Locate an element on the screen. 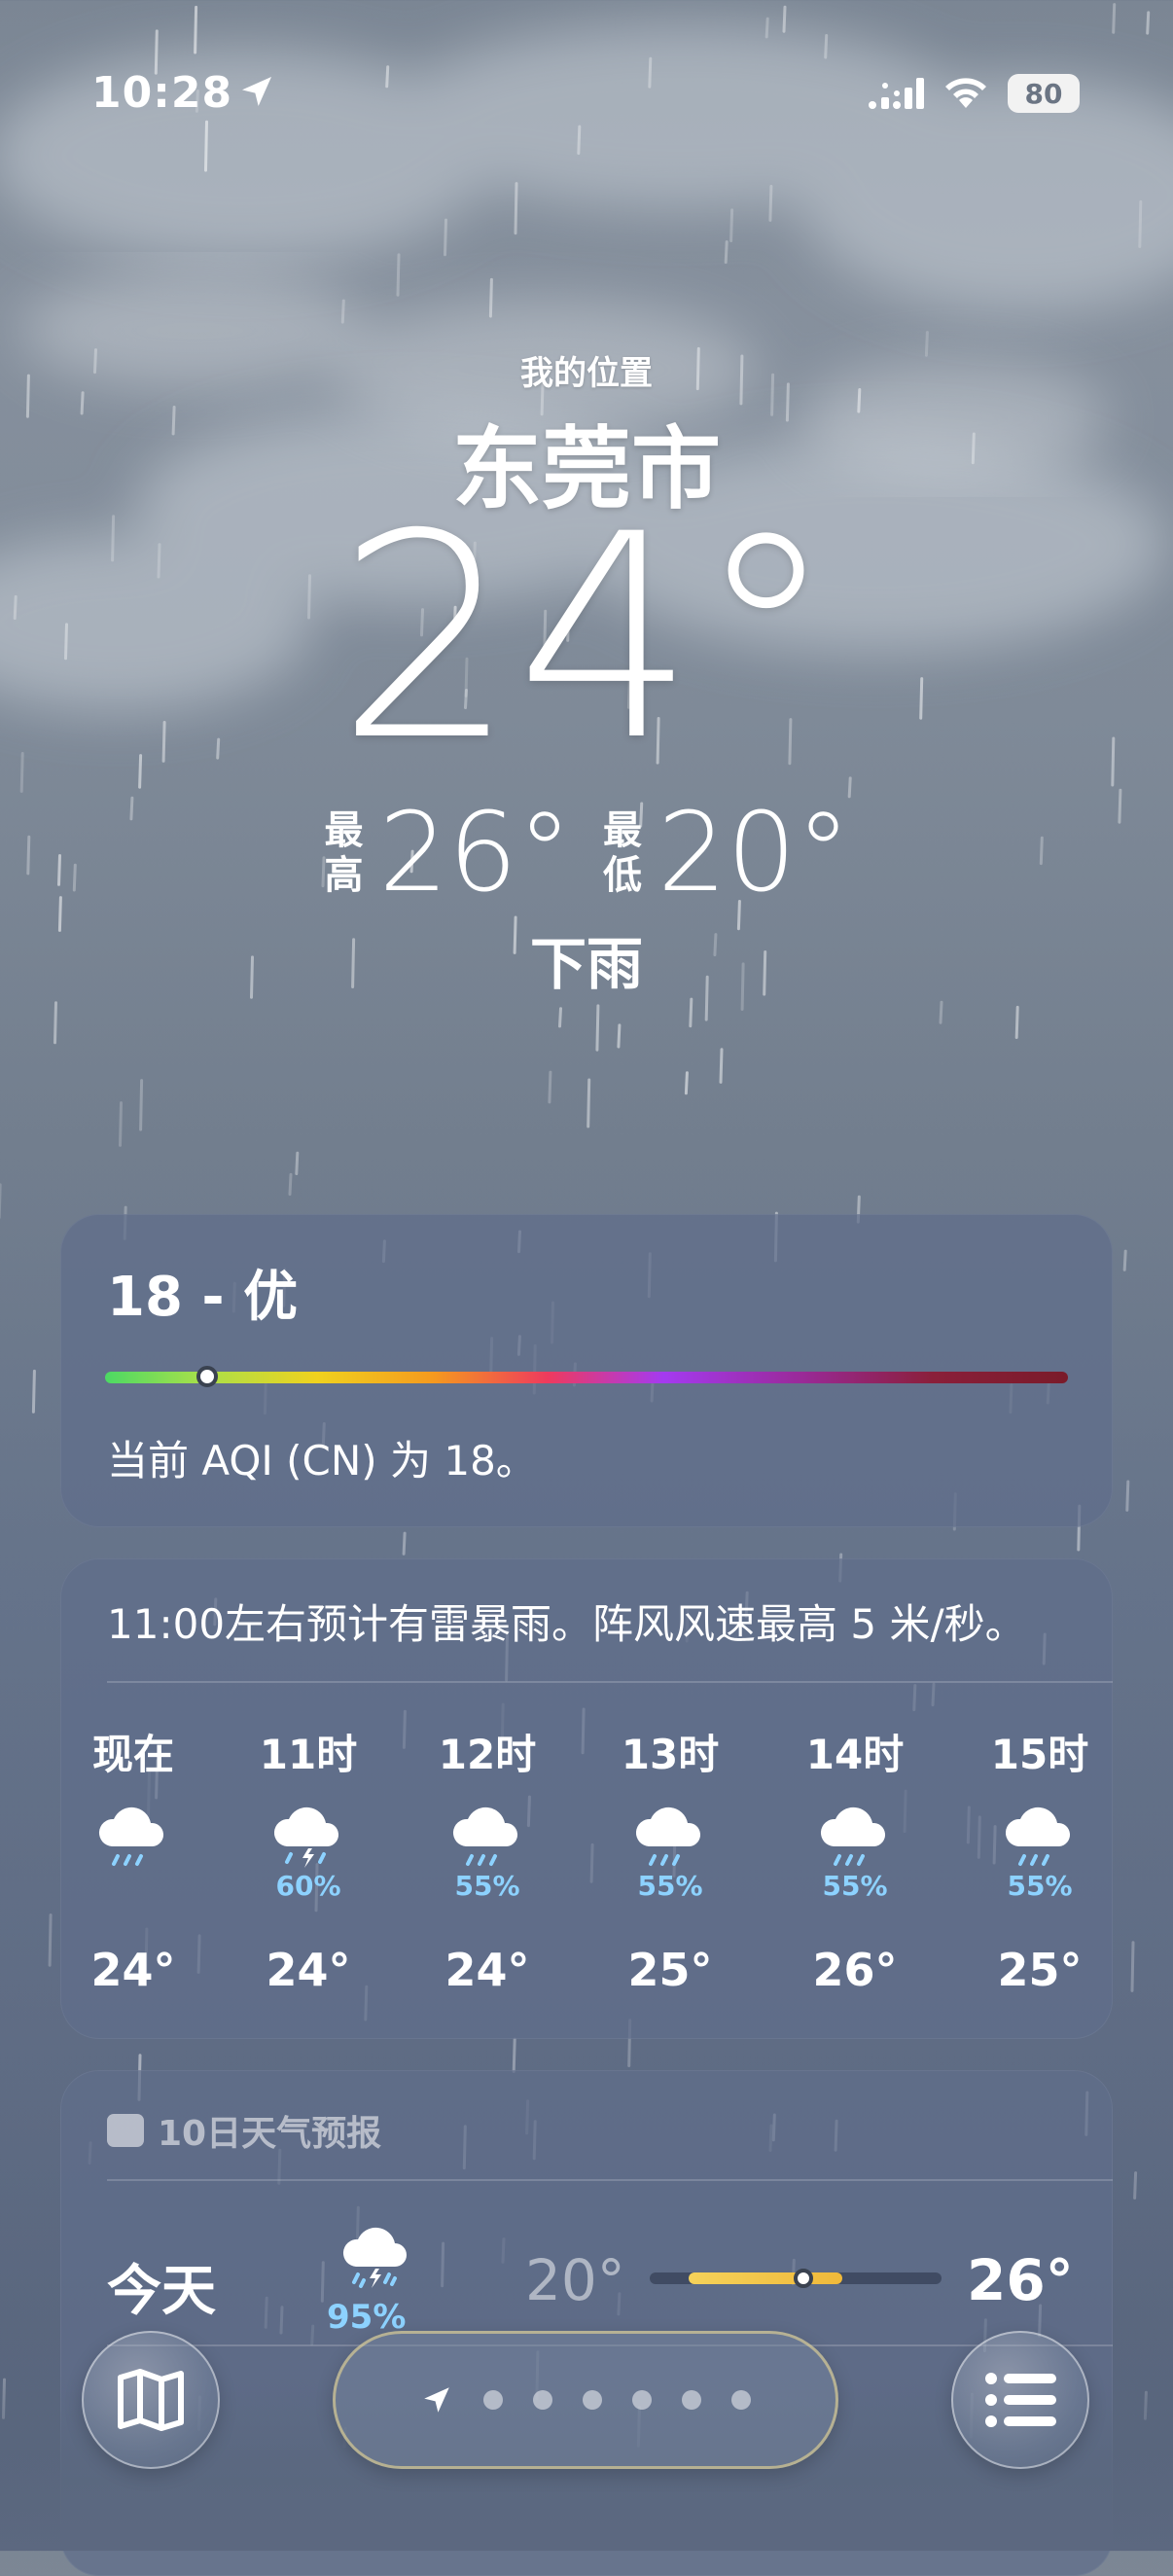 This screenshot has height=2576, width=1173. aqi-title: 18 - 优 is located at coordinates (202, 1292).